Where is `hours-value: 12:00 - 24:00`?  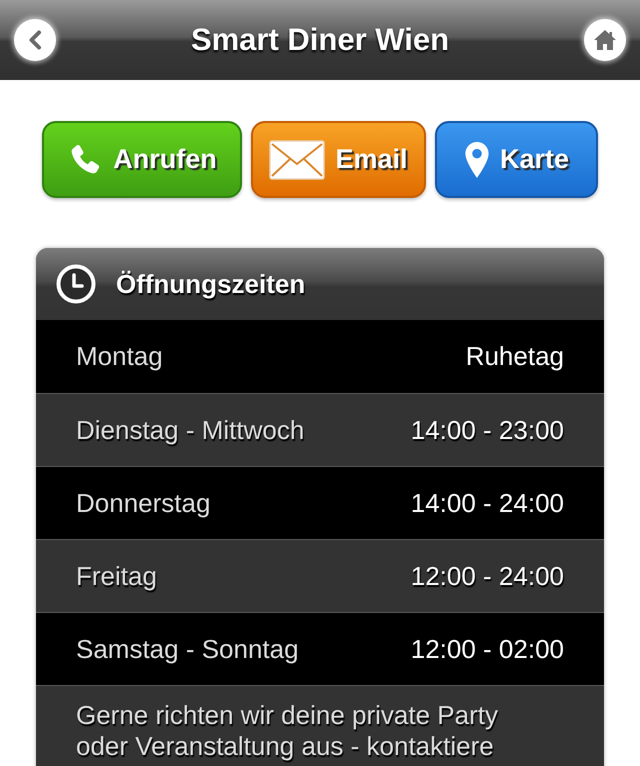
hours-value: 12:00 - 24:00 is located at coordinates (487, 576).